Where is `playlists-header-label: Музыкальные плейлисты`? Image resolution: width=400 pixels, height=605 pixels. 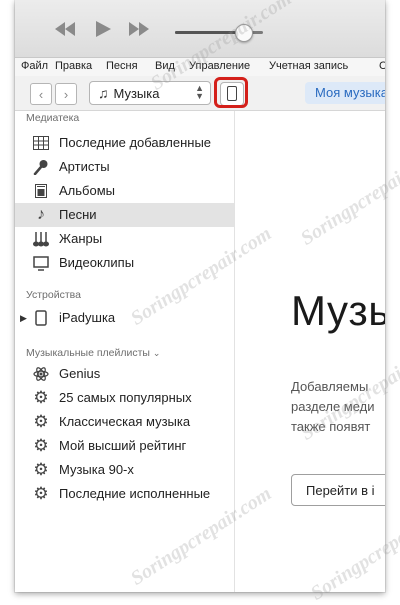
playlists-header-label: Музыкальные плейлисты is located at coordinates (88, 353).